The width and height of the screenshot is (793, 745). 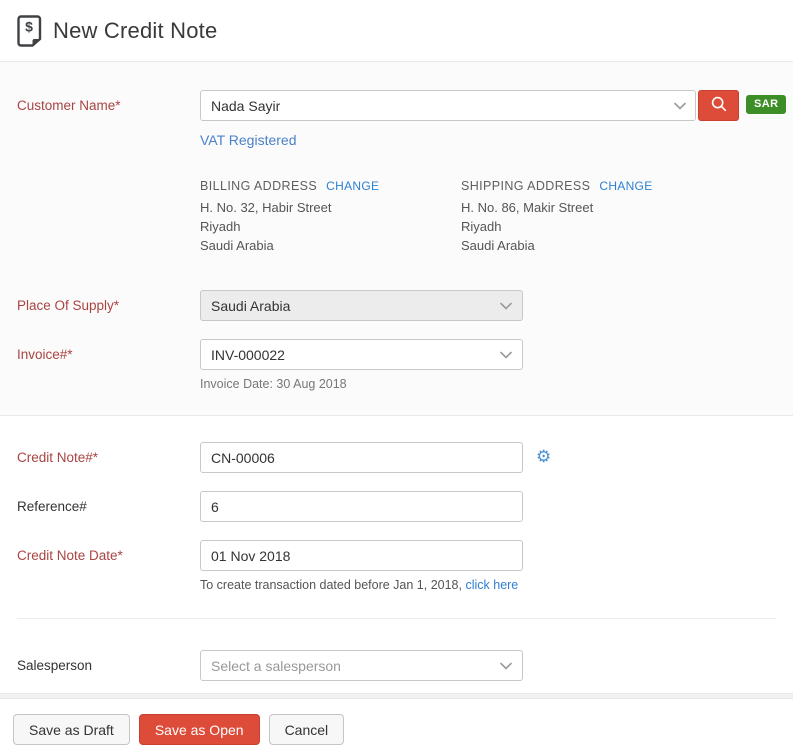 What do you see at coordinates (69, 105) in the screenshot?
I see `customer-name-label: Customer Name*` at bounding box center [69, 105].